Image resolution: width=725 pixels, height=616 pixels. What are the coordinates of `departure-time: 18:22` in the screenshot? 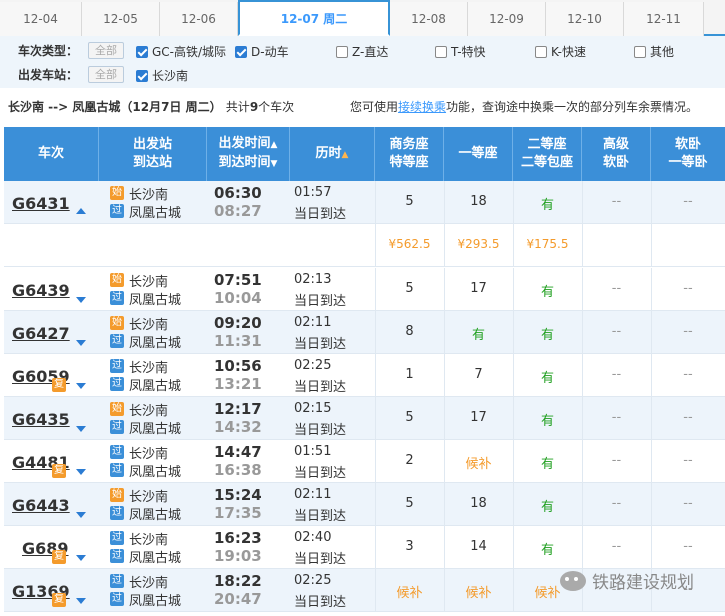 It's located at (238, 581).